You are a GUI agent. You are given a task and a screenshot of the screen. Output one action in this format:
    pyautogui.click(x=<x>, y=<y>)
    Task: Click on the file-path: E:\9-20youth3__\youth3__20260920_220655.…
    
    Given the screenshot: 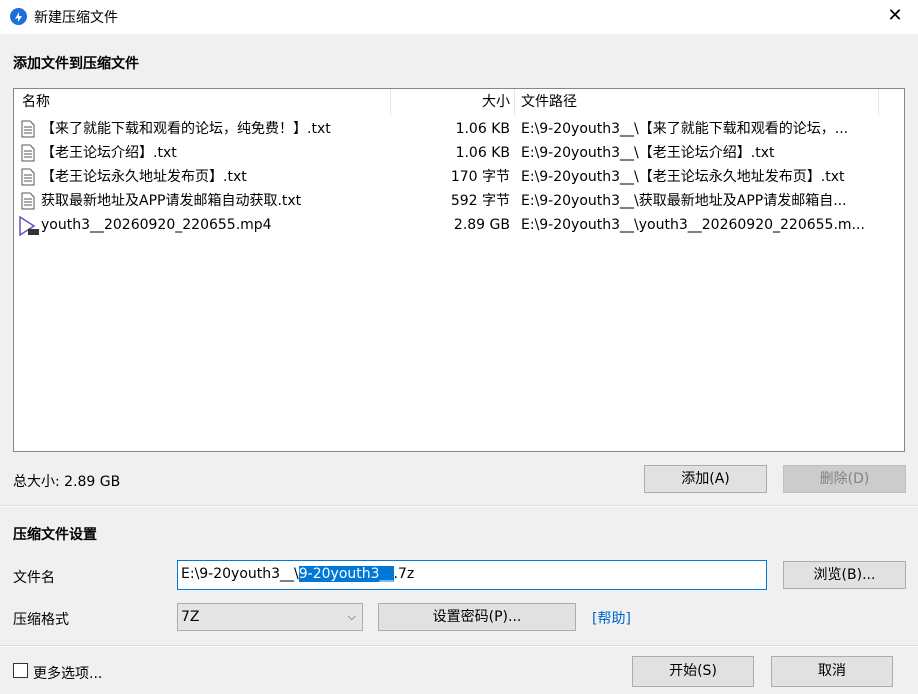 What is the action you would take?
    pyautogui.click(x=693, y=225)
    